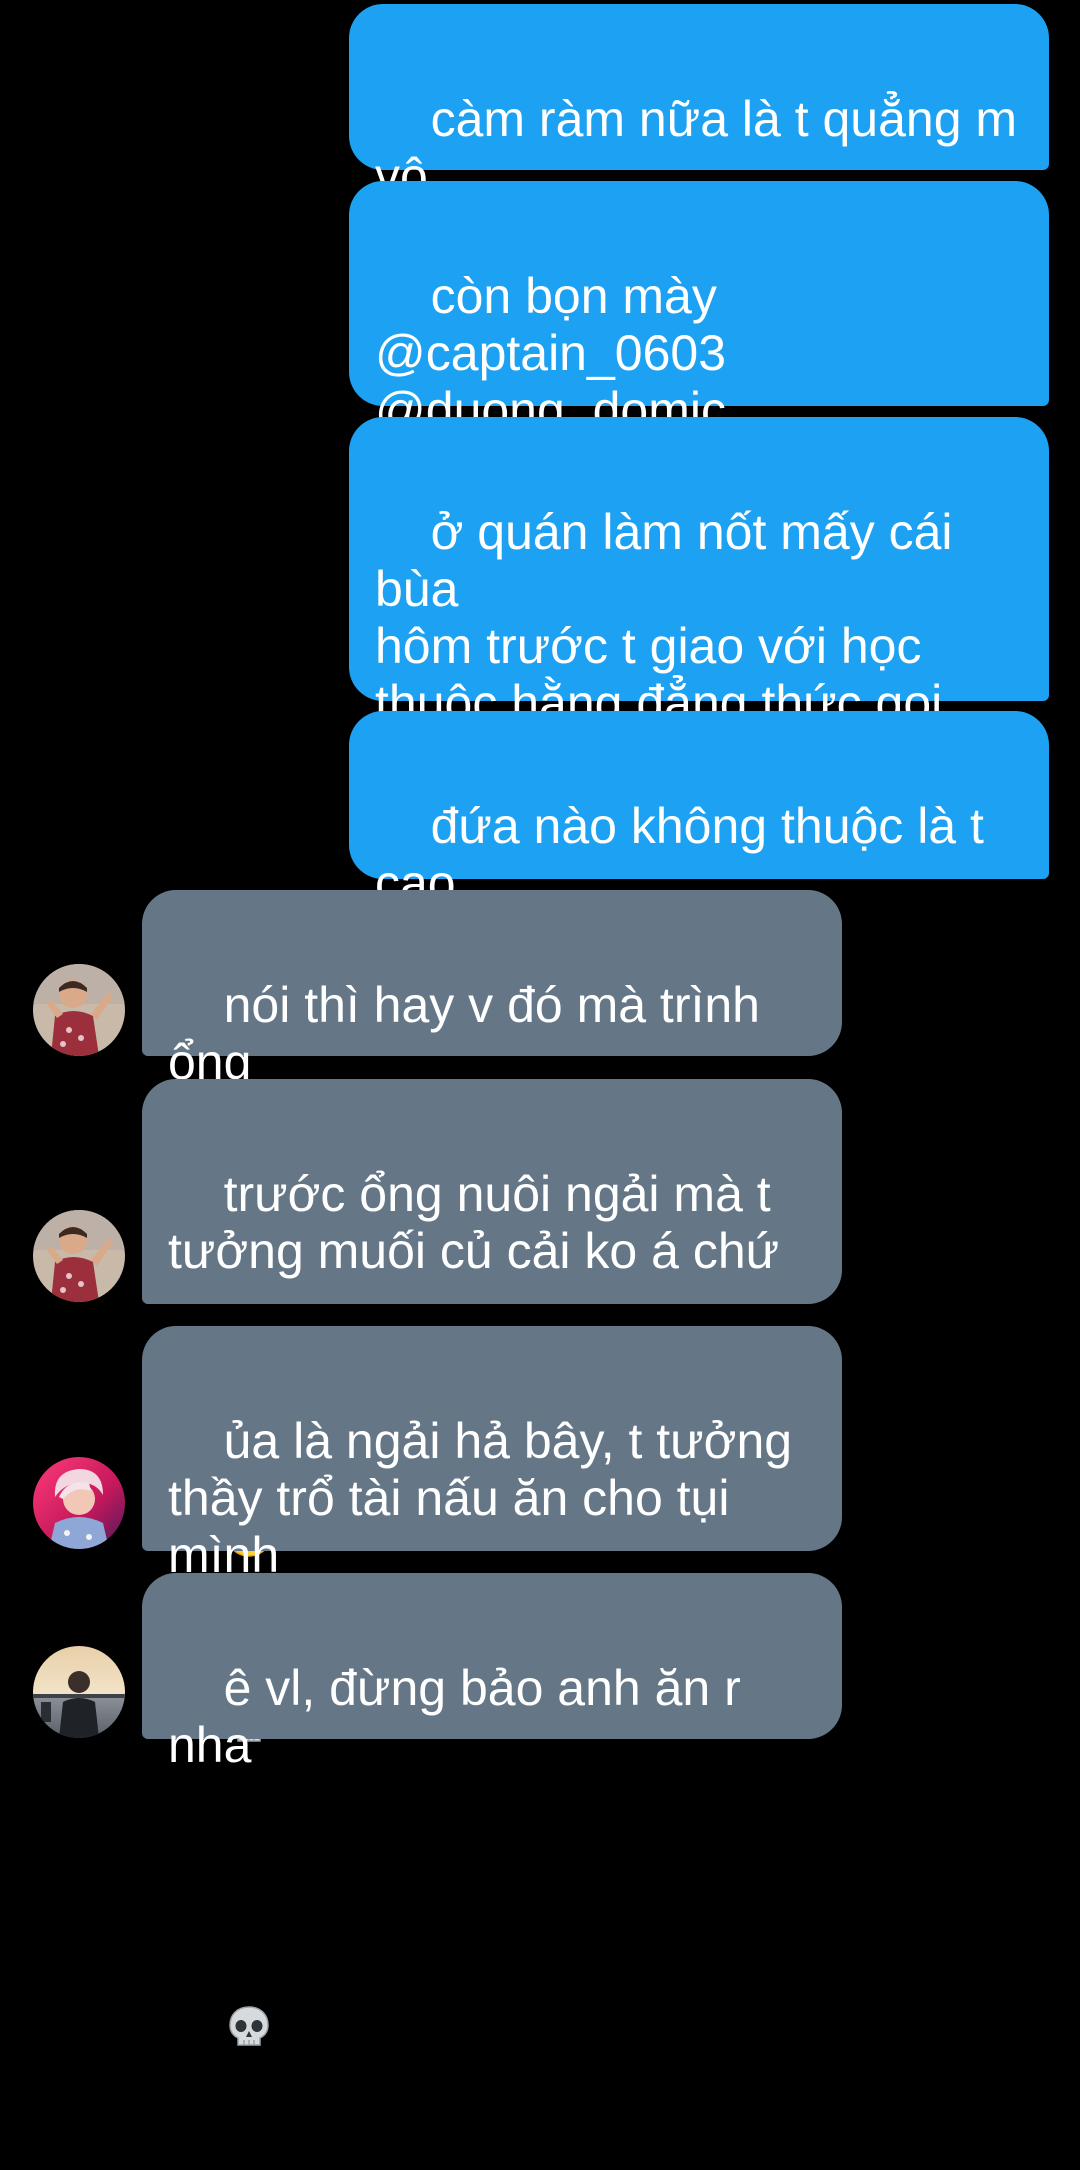 The width and height of the screenshot is (1080, 2170). What do you see at coordinates (492, 1018) in the screenshot?
I see `message-bubble-incoming: nói thì hay v đó mà trình ổng hơn đc ai` at bounding box center [492, 1018].